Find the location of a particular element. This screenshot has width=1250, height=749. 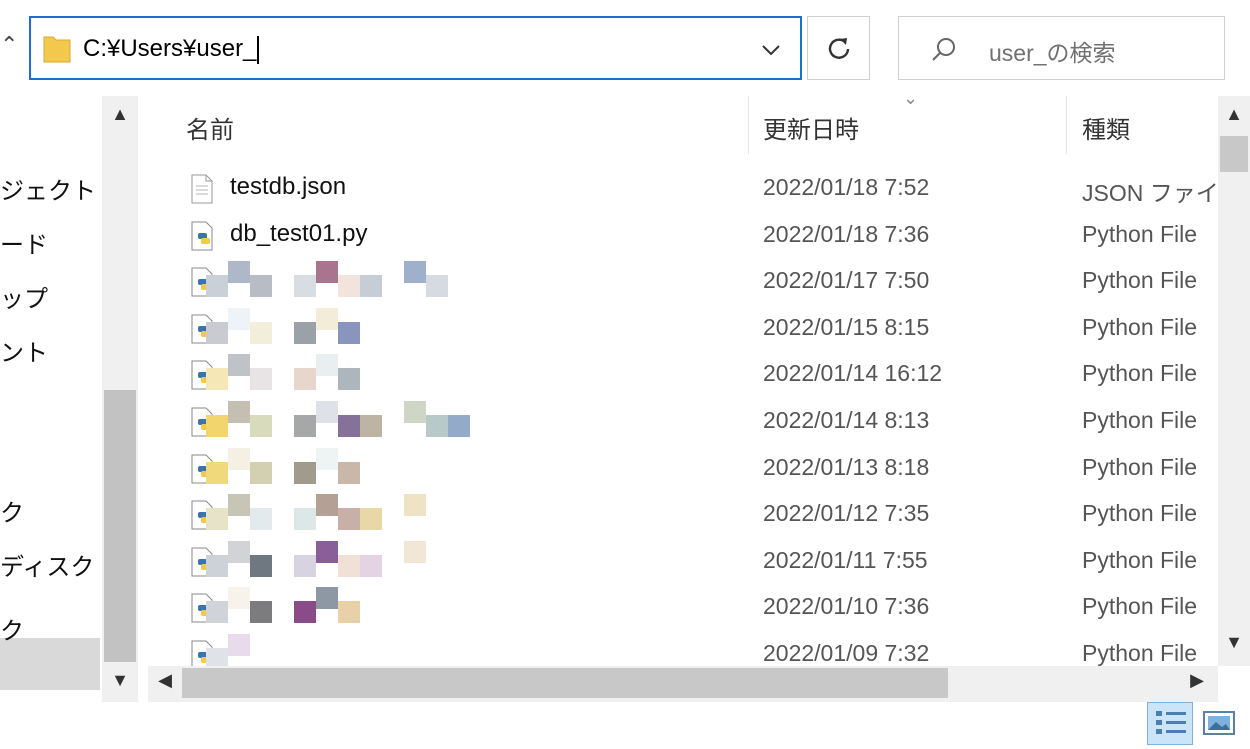

address-path: C:¥Users¥user_ is located at coordinates (170, 48).